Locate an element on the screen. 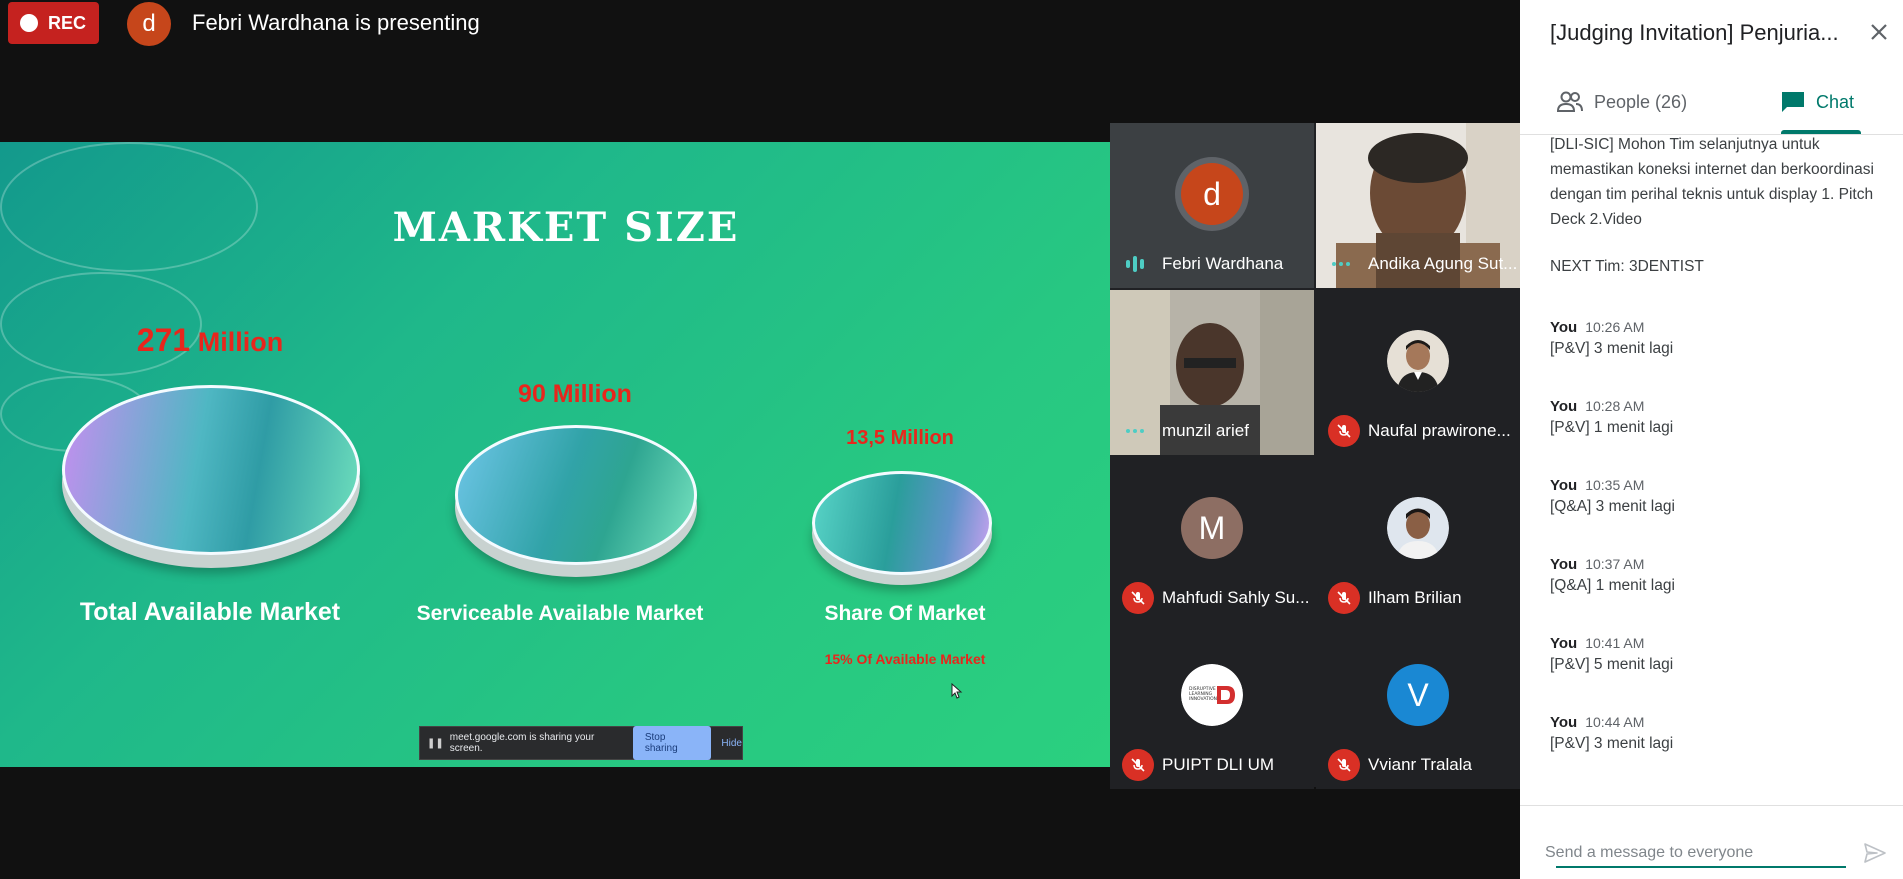 The image size is (1903, 879). tab-chat: Chat is located at coordinates (1817, 102).